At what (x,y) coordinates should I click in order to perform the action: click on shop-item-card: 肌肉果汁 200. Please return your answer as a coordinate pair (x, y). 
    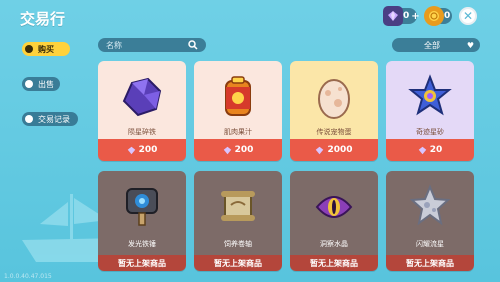
    Looking at the image, I should click on (238, 111).